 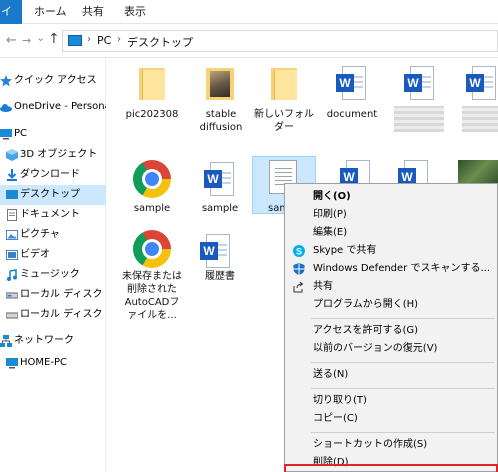 I want to click on star-icon, so click(x=6, y=81).